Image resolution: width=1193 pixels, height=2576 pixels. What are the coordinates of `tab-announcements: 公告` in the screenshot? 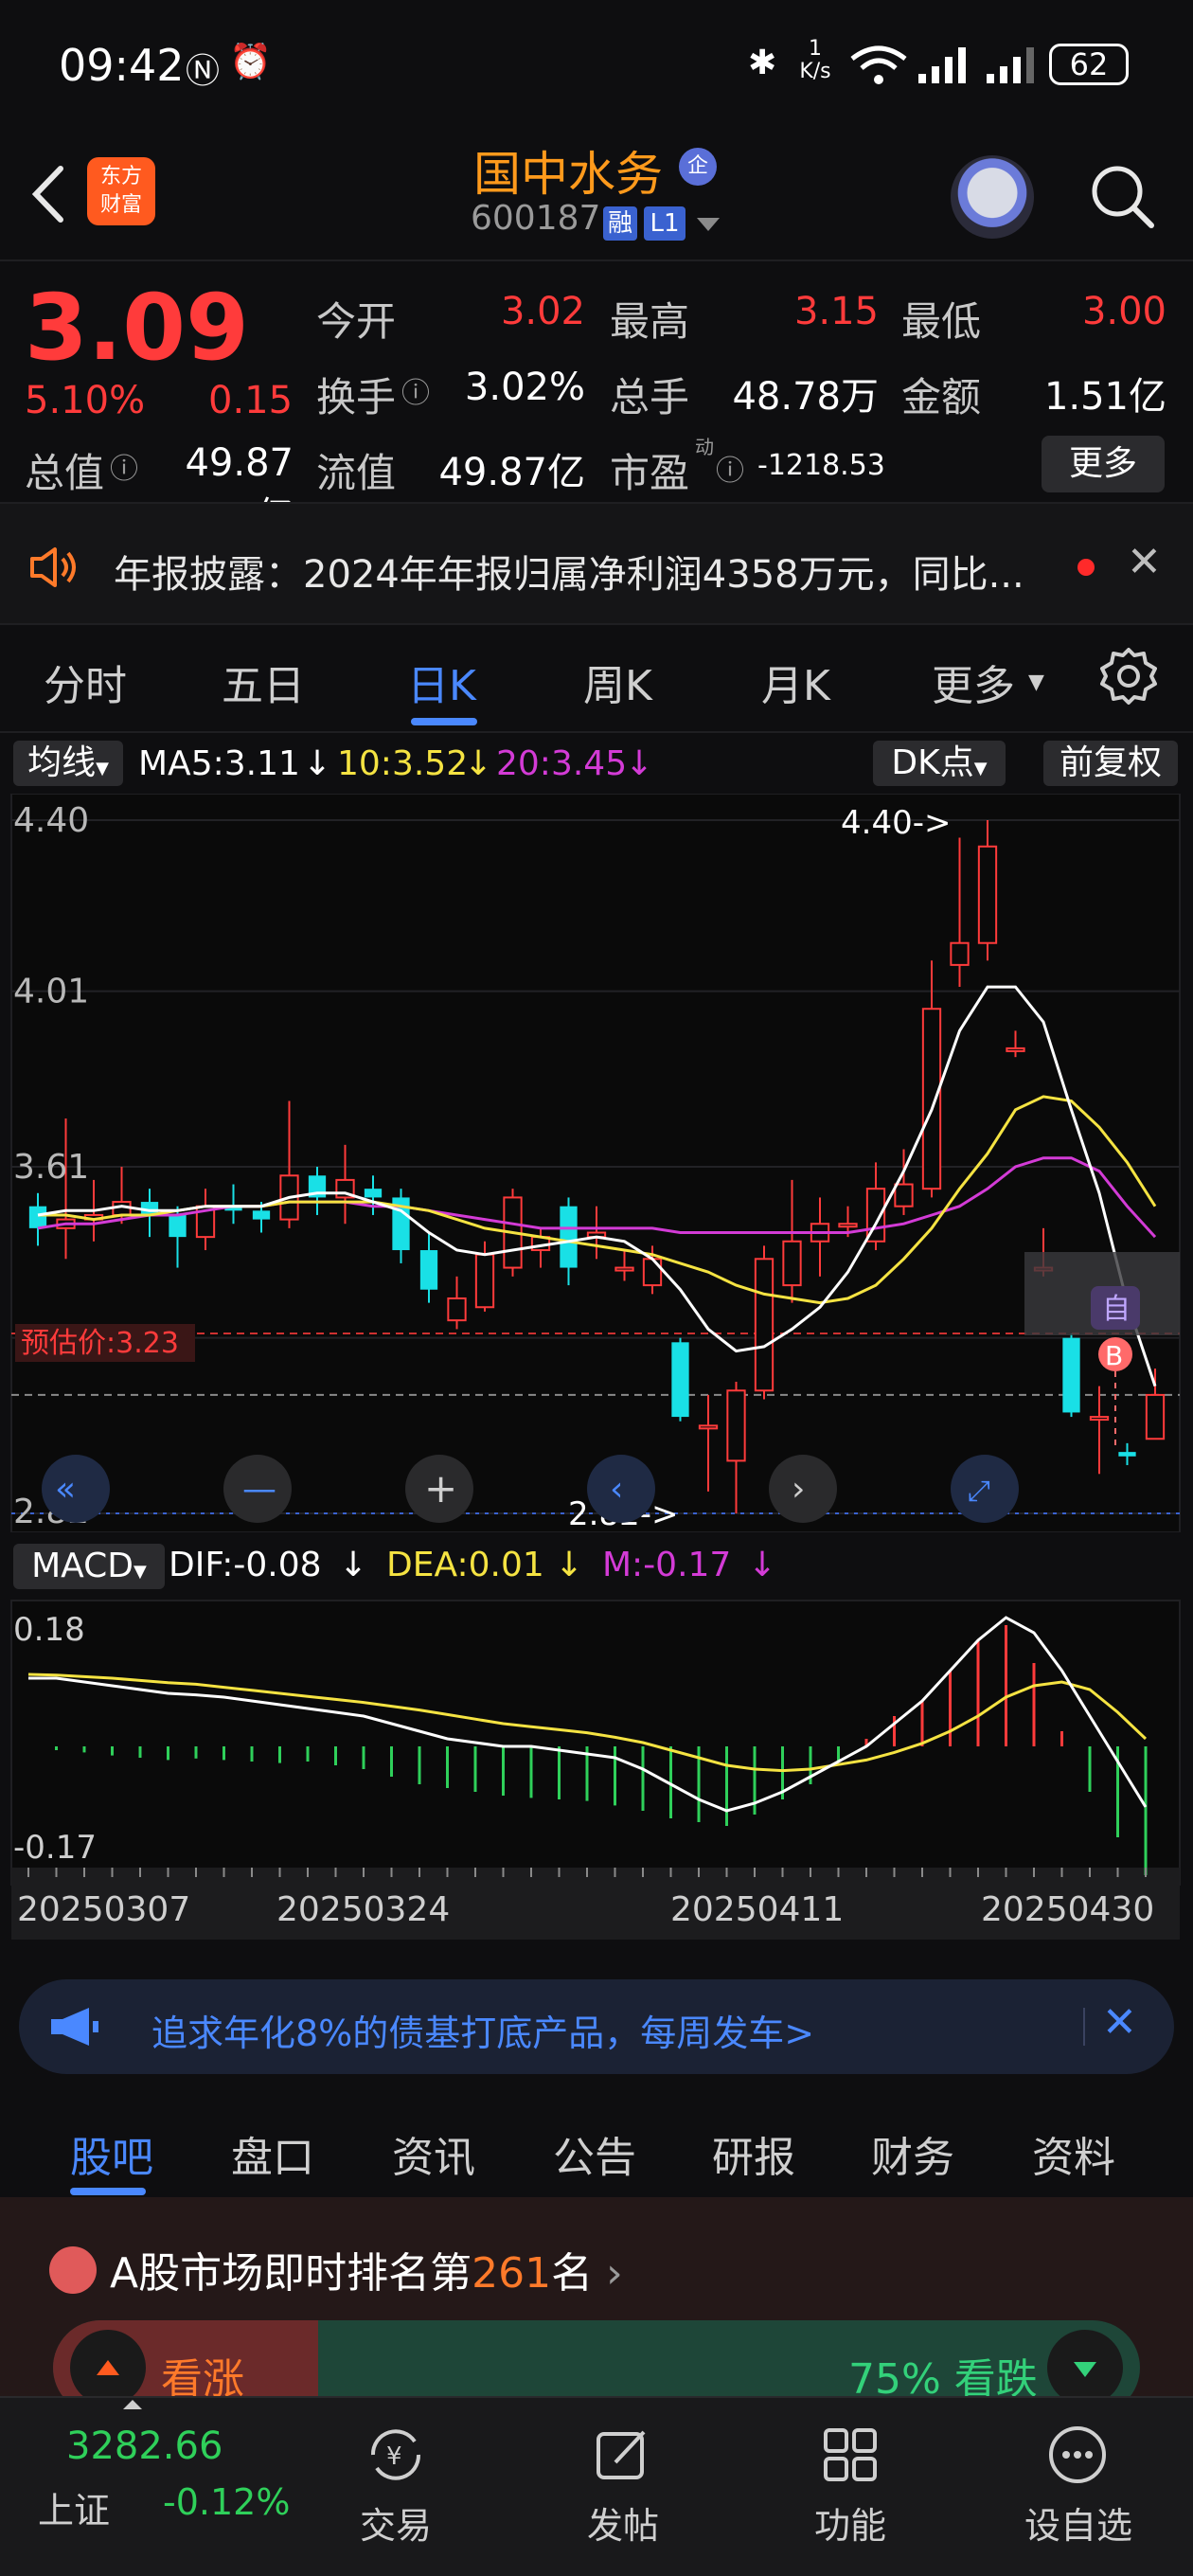 It's located at (594, 2153).